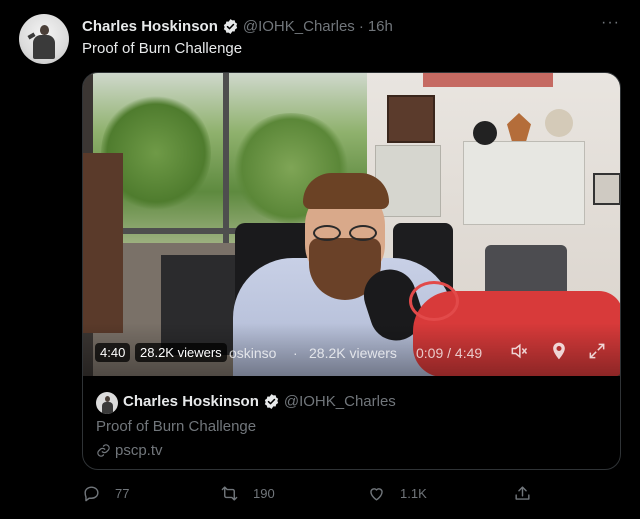 Image resolution: width=640 pixels, height=519 pixels. I want to click on video-person-hair, so click(346, 191).